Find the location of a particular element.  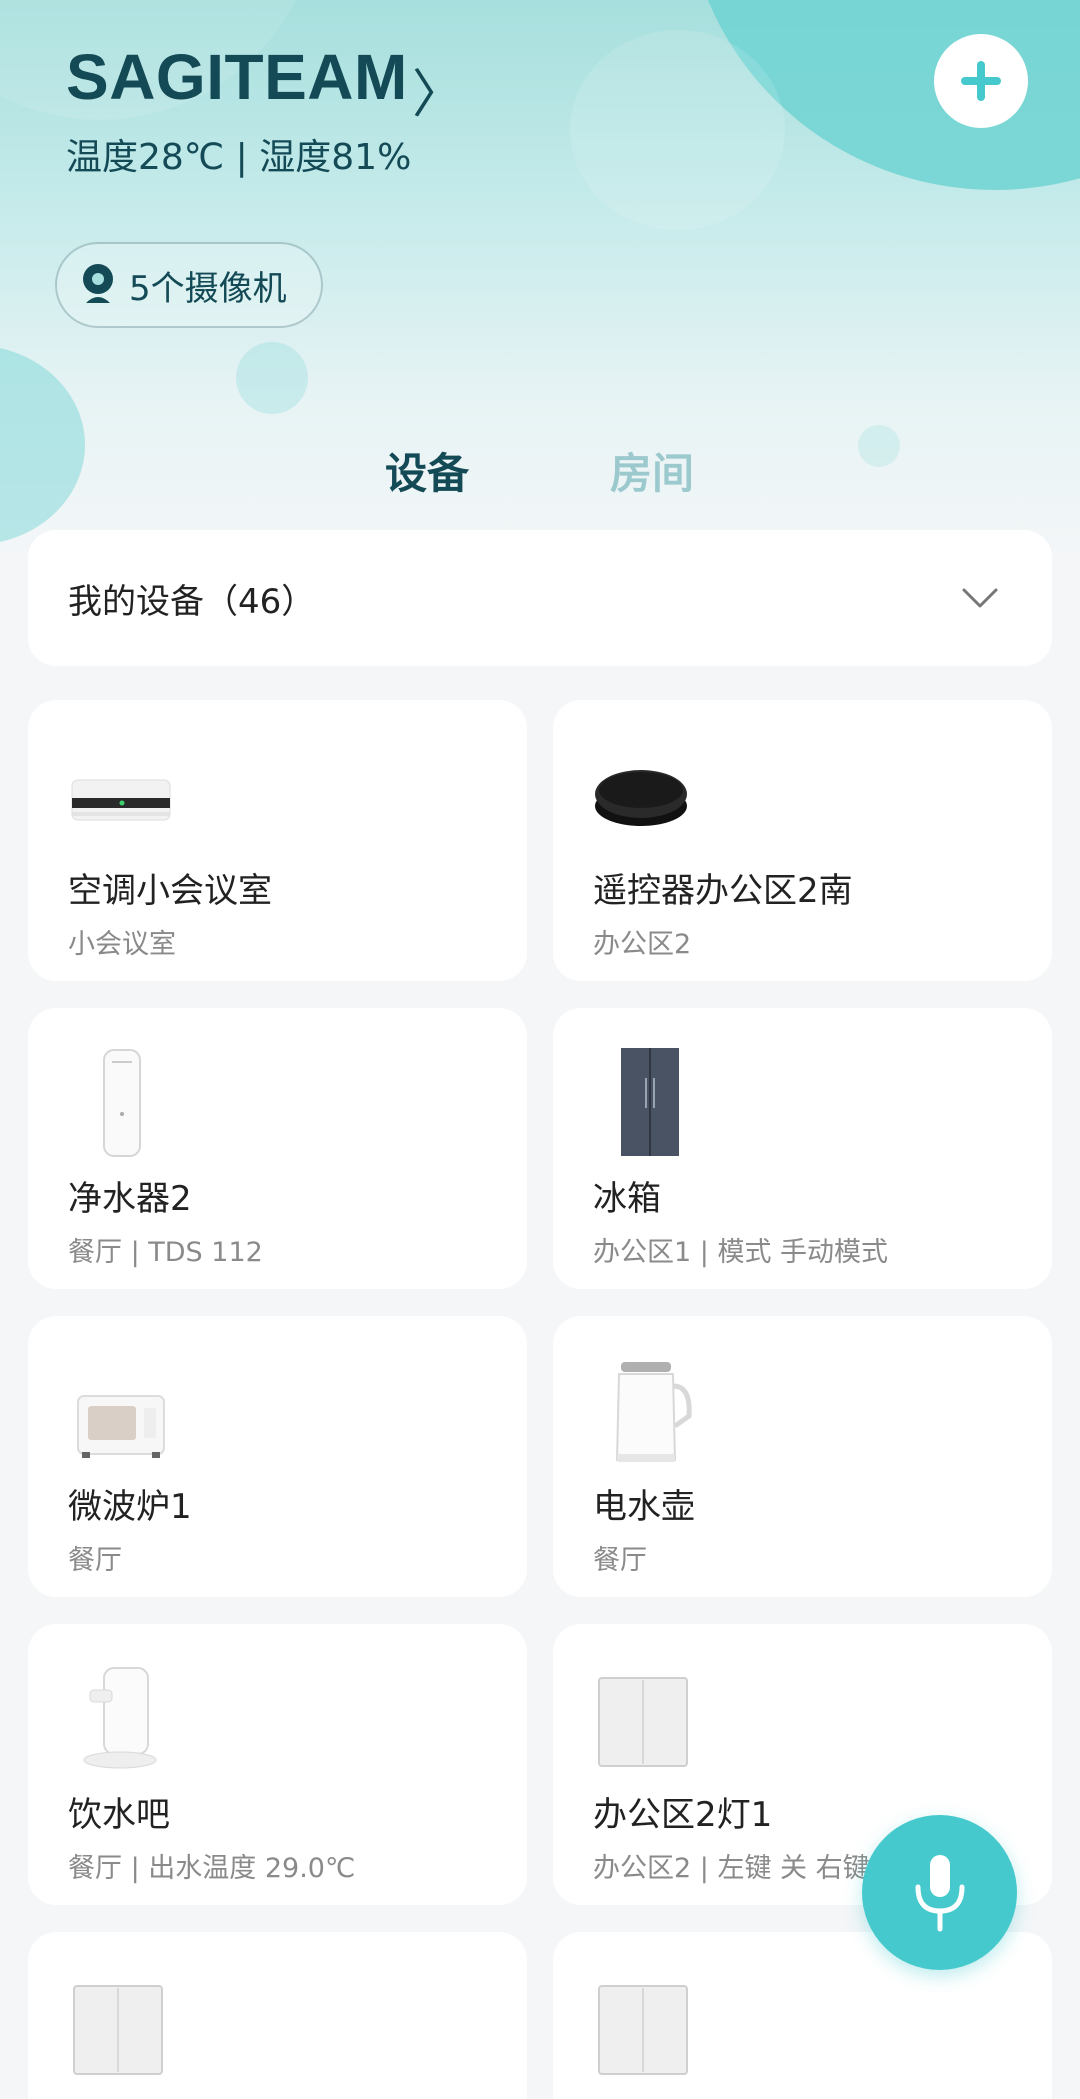

kettle-icon is located at coordinates (653, 1412).